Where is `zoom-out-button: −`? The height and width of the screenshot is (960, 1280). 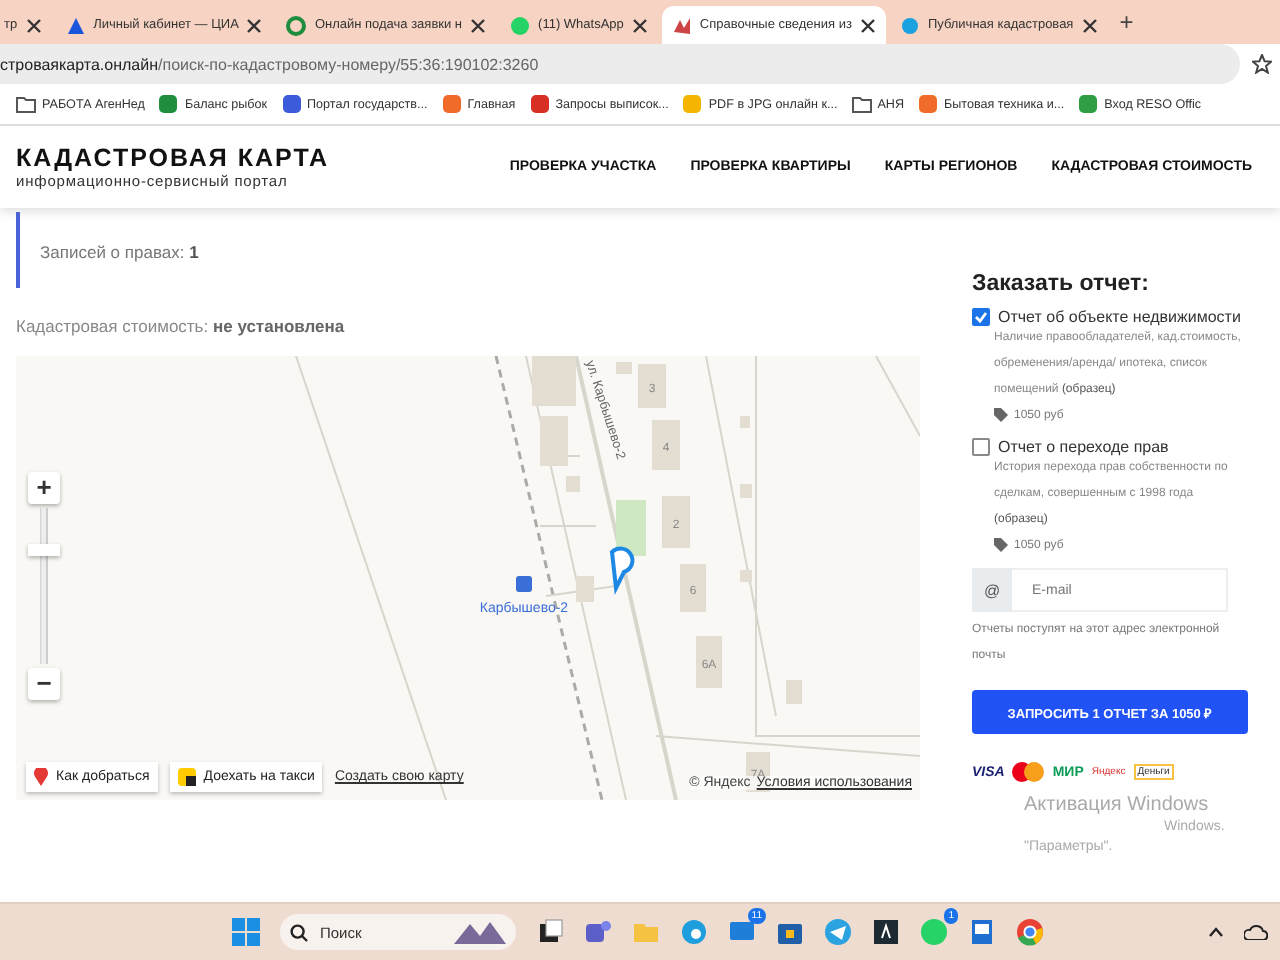
zoom-out-button: − is located at coordinates (44, 684).